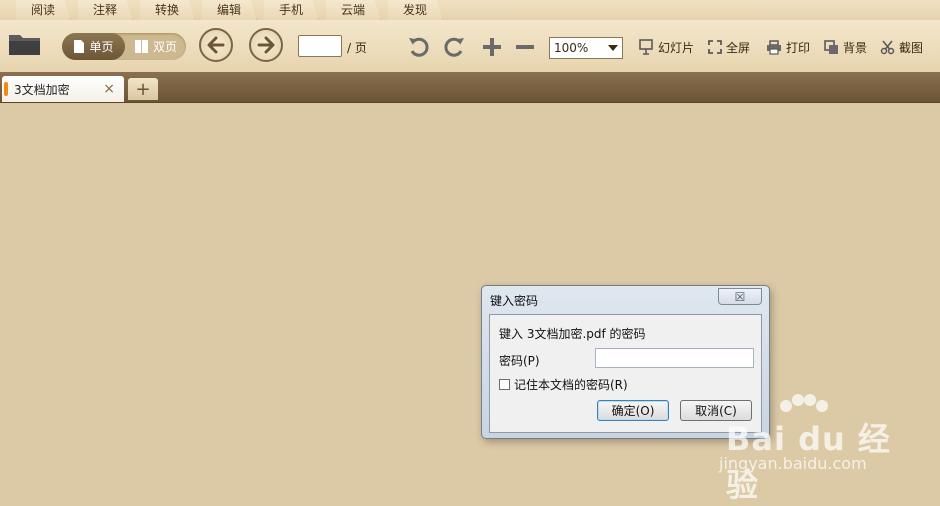  I want to click on remember-password-option: 记住本文档的密码(R), so click(563, 384).